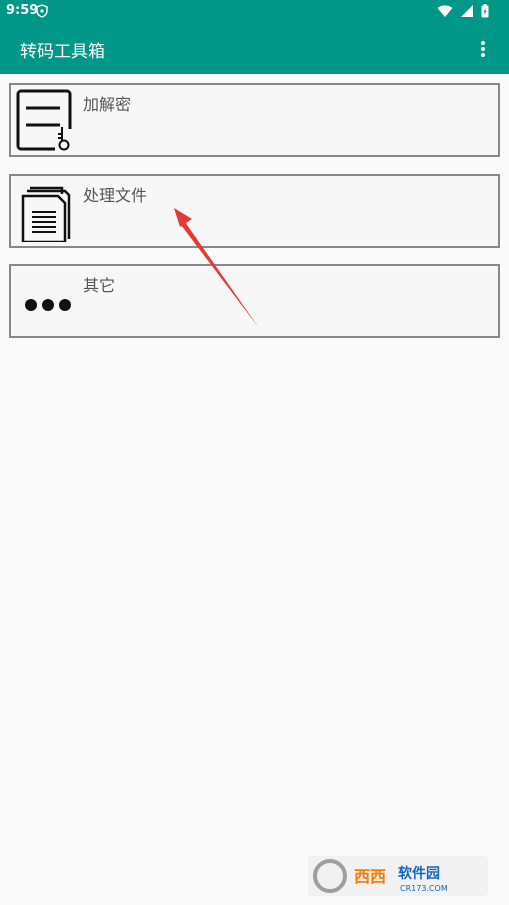 The width and height of the screenshot is (509, 905). What do you see at coordinates (254, 120) in the screenshot?
I see `card-encrypt-decrypt: 加解密` at bounding box center [254, 120].